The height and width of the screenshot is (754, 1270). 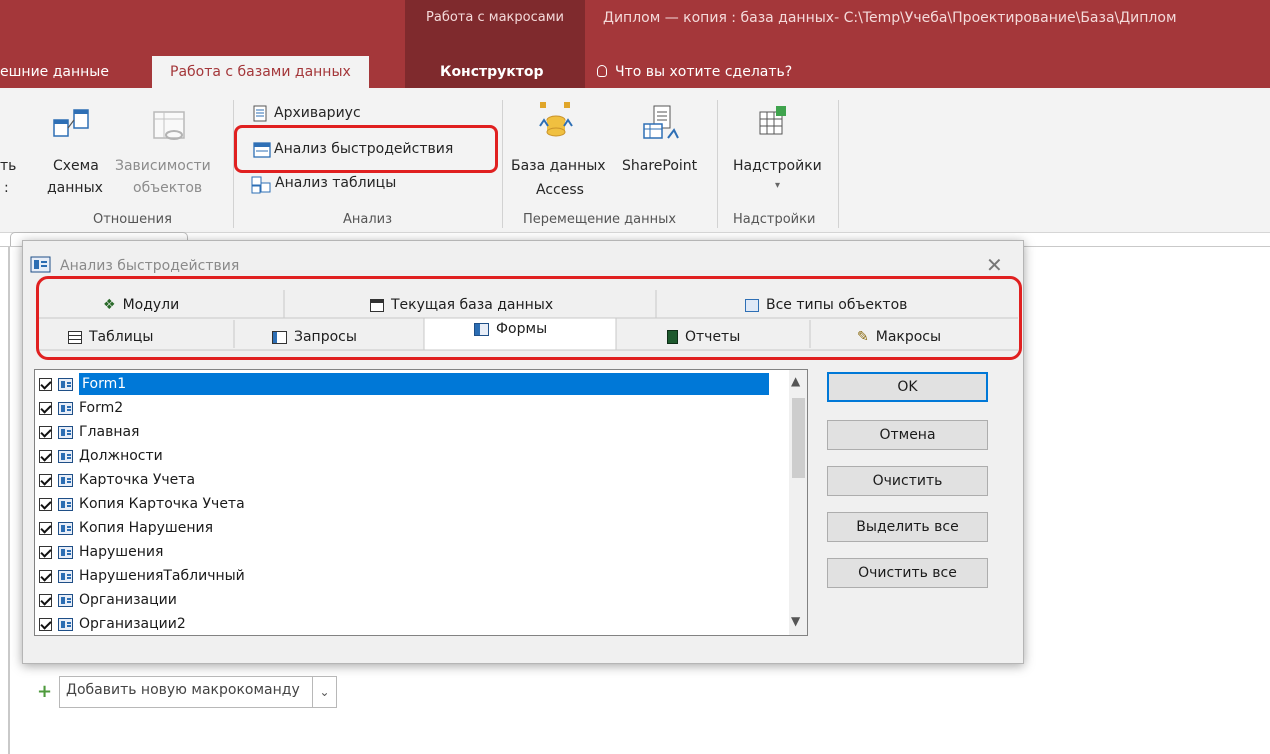 I want to click on cancel-button: Отмена, so click(x=907, y=435).